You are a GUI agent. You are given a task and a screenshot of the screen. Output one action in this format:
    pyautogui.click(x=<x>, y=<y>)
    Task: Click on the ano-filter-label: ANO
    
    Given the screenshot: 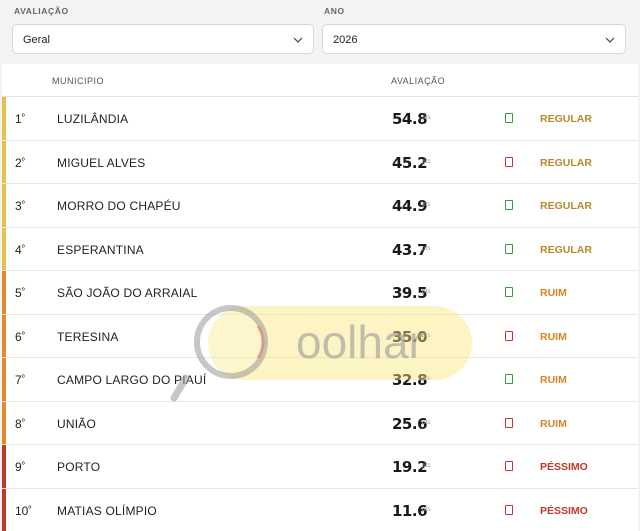 What is the action you would take?
    pyautogui.click(x=334, y=11)
    